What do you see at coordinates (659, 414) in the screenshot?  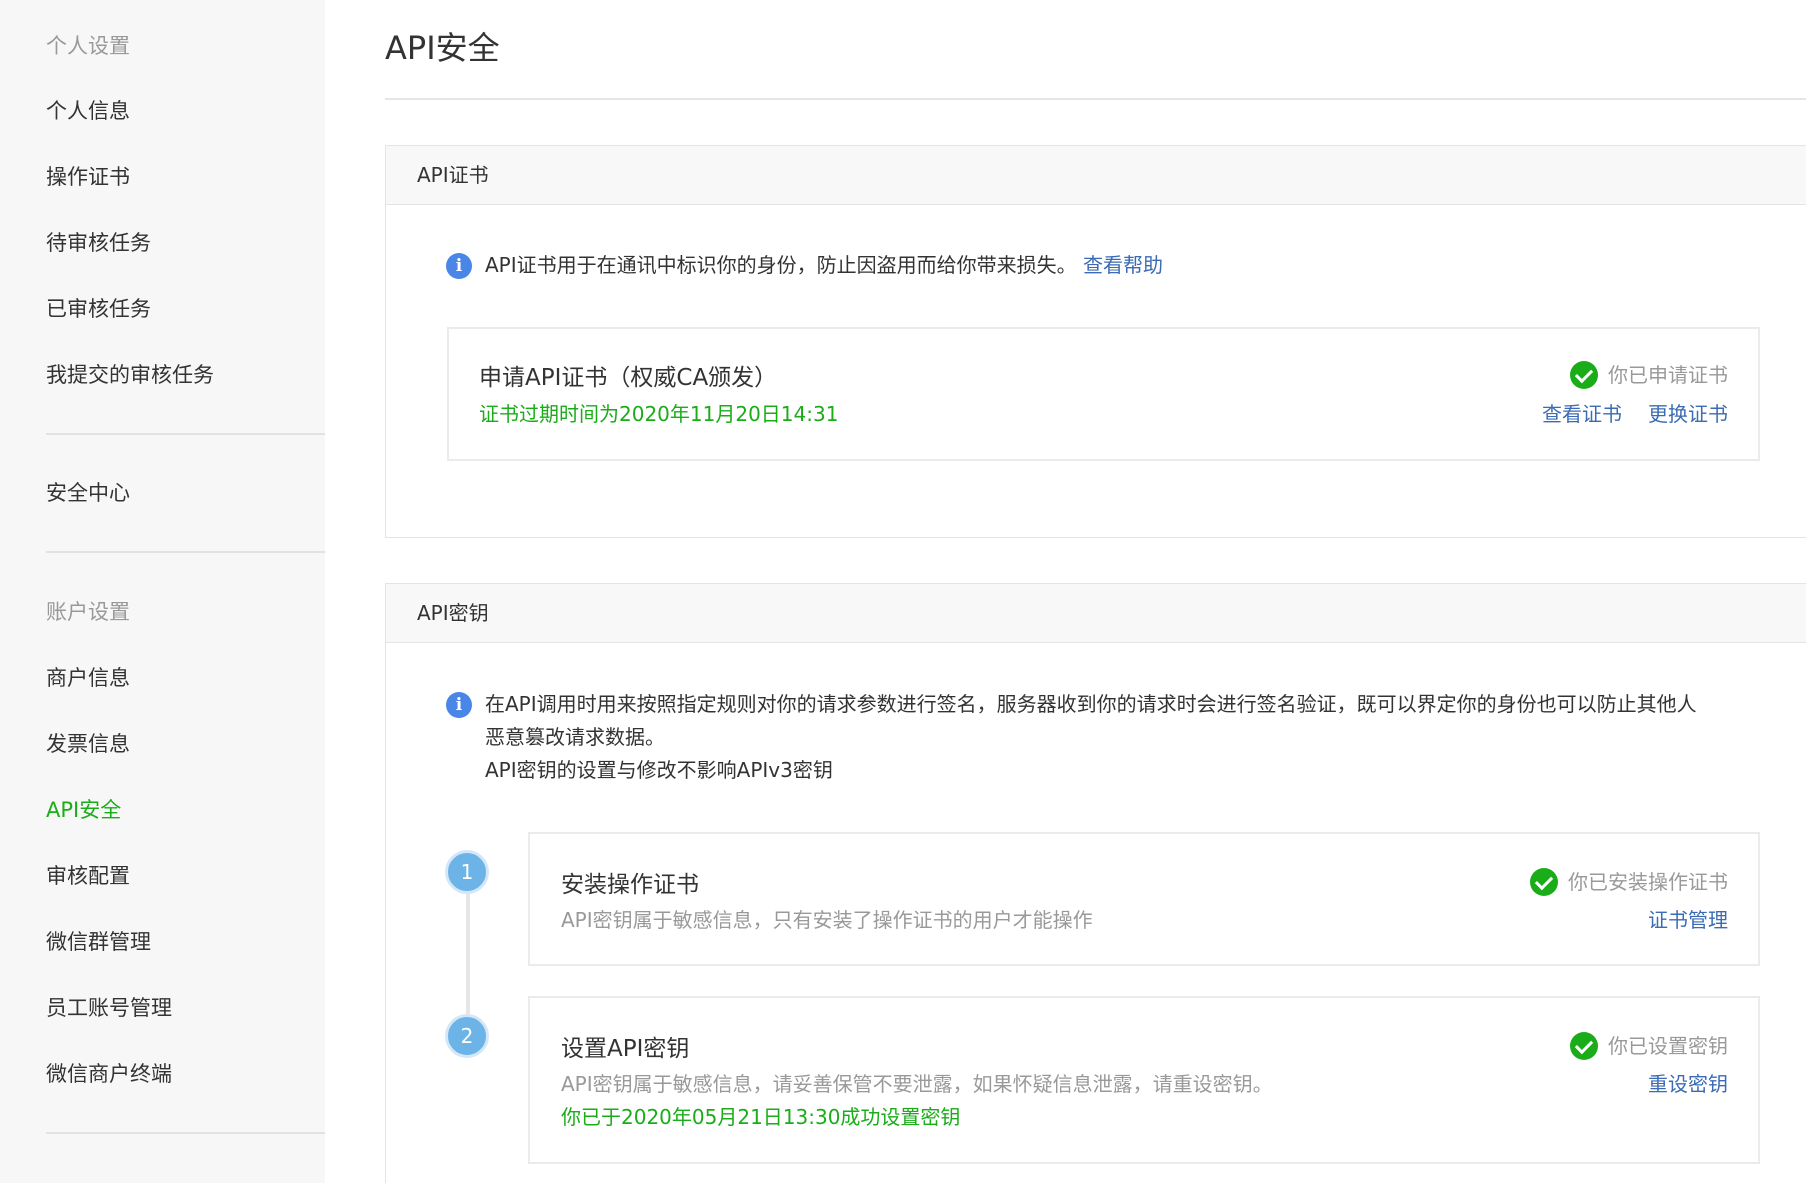 I see `cert-expiry-text: 证书过期时间为2020年11月20日14:31` at bounding box center [659, 414].